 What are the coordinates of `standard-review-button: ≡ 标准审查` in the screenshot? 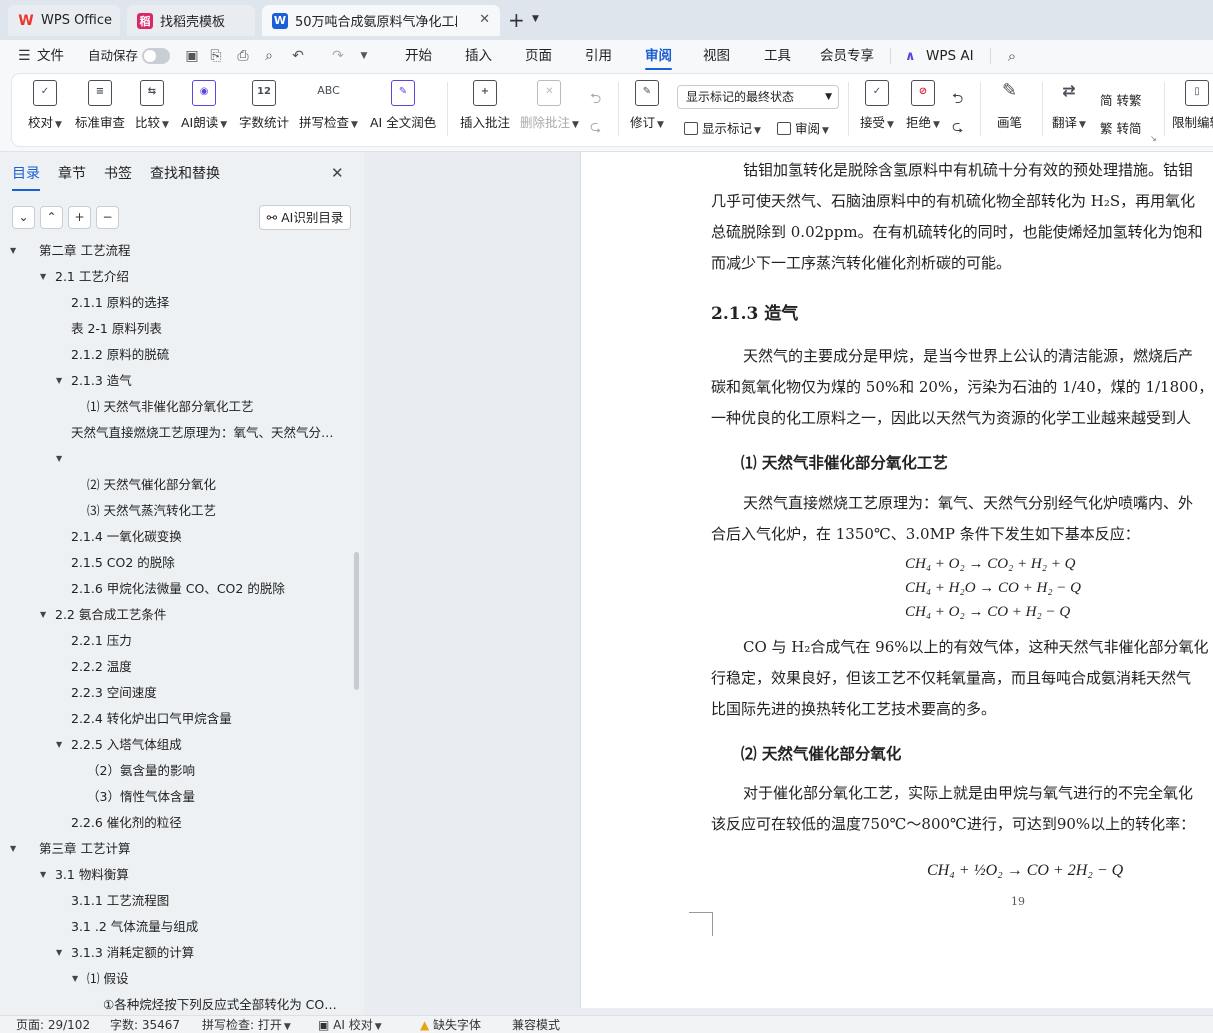 It's located at (100, 105).